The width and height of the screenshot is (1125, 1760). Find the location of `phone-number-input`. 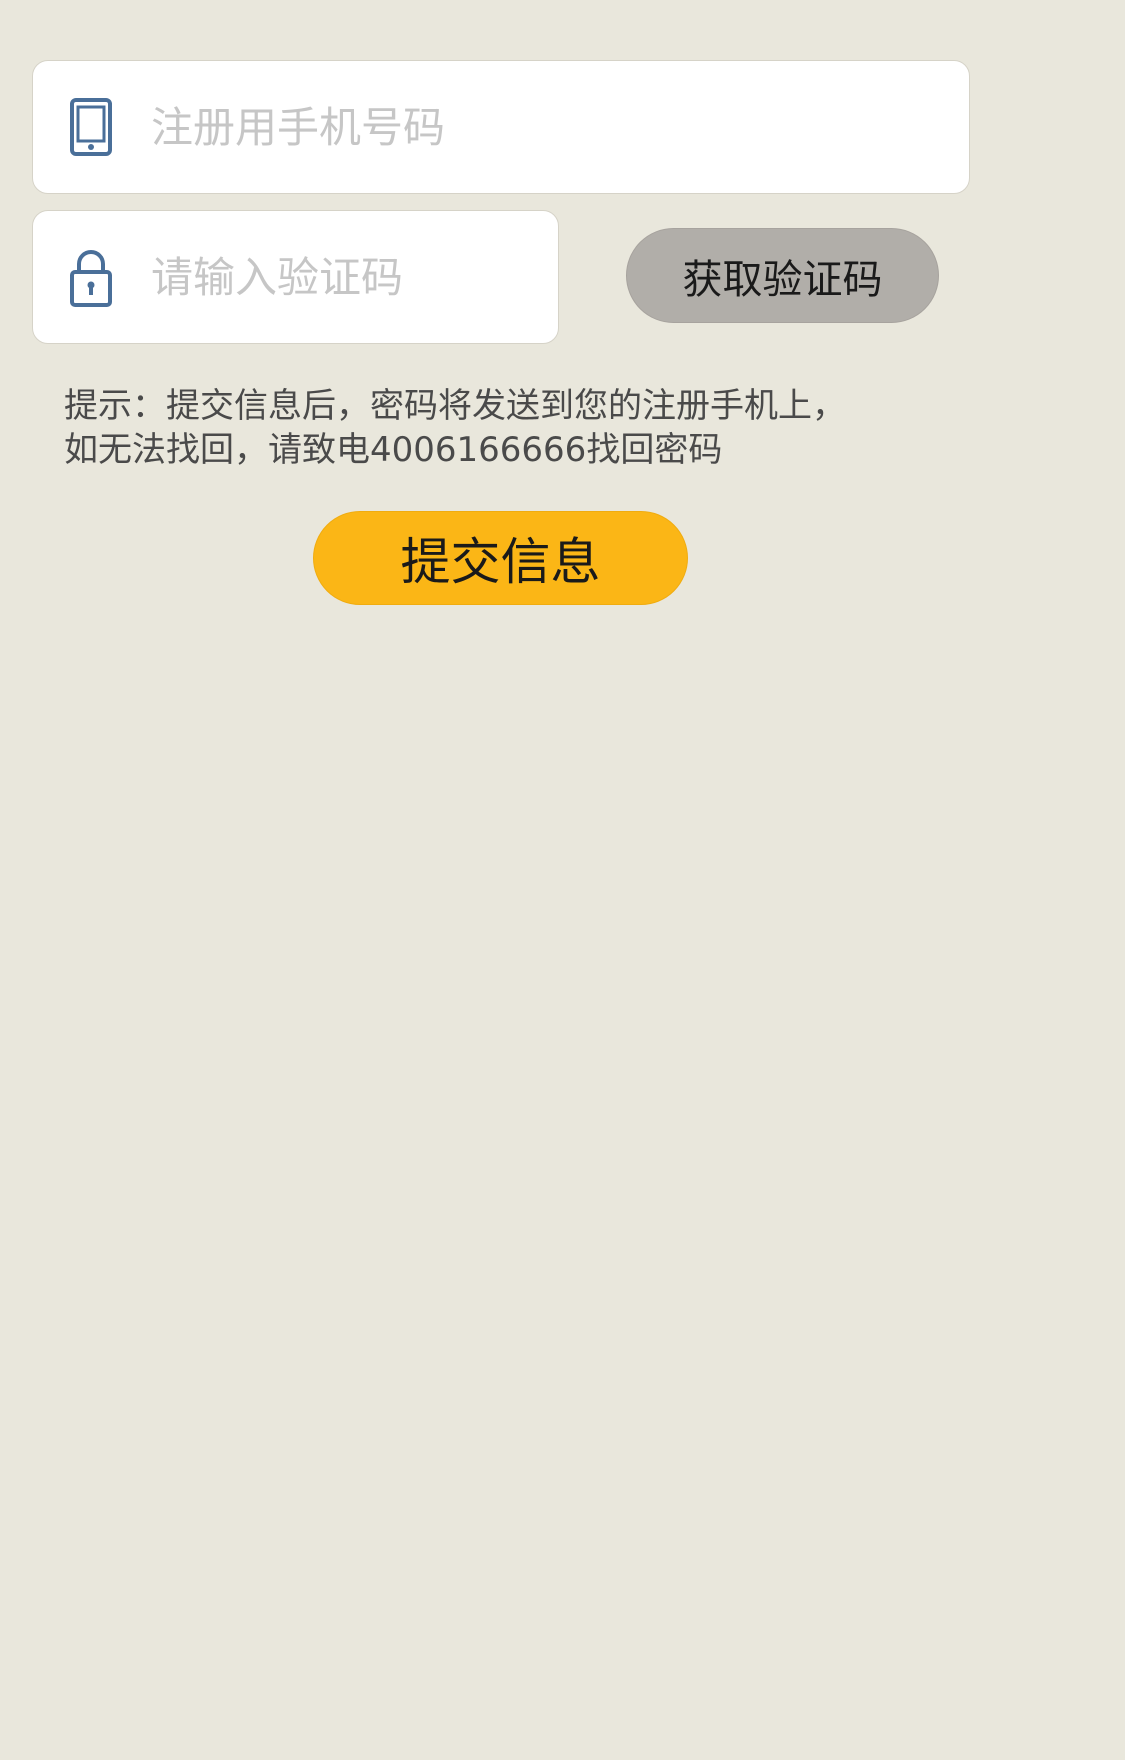

phone-number-input is located at coordinates (541, 127).